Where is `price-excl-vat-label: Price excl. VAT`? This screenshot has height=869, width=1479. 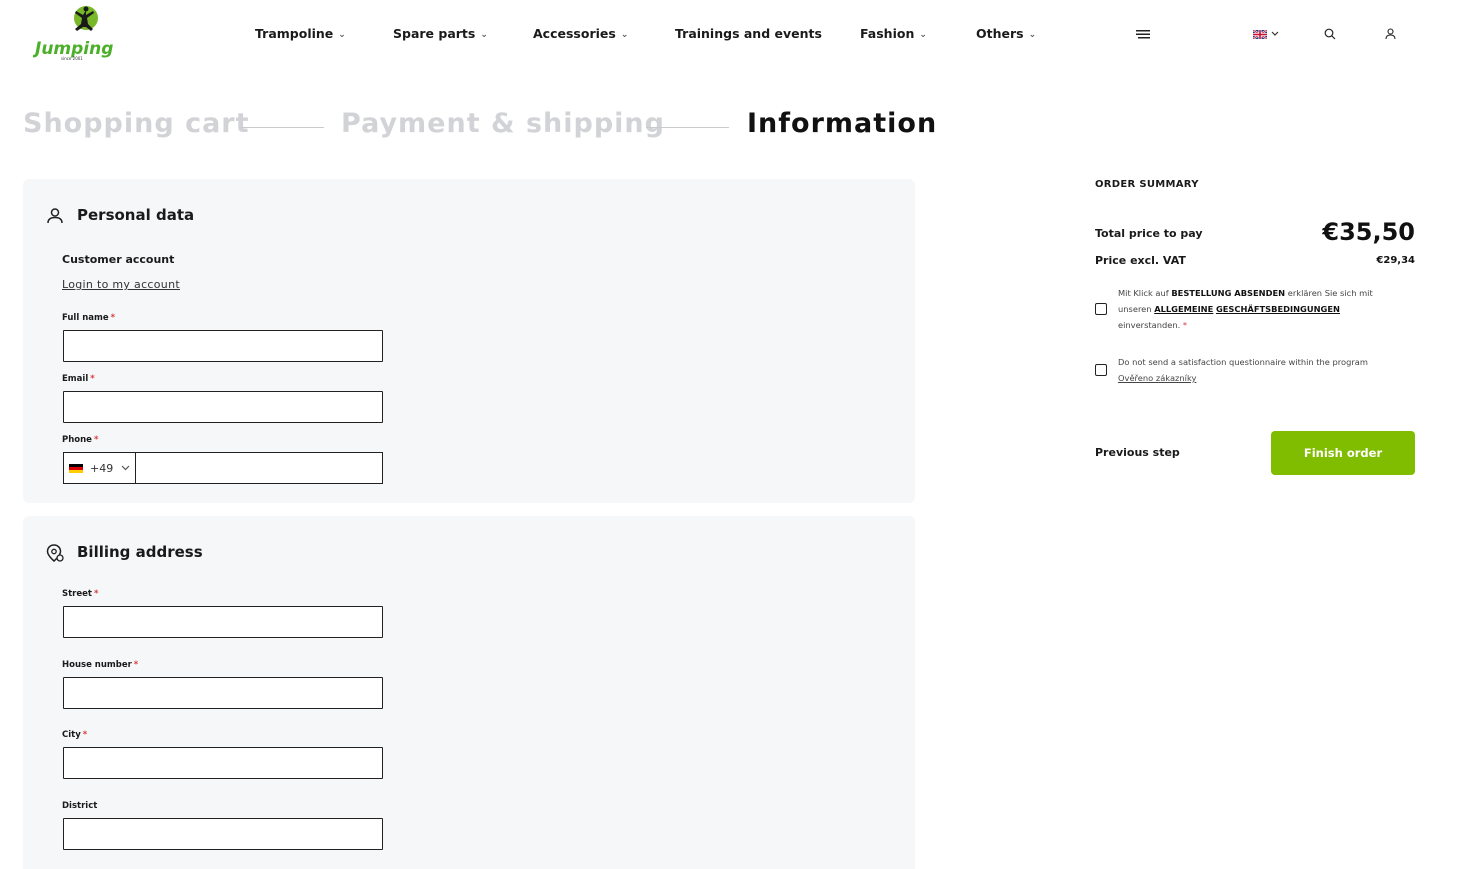 price-excl-vat-label: Price excl. VAT is located at coordinates (1140, 260).